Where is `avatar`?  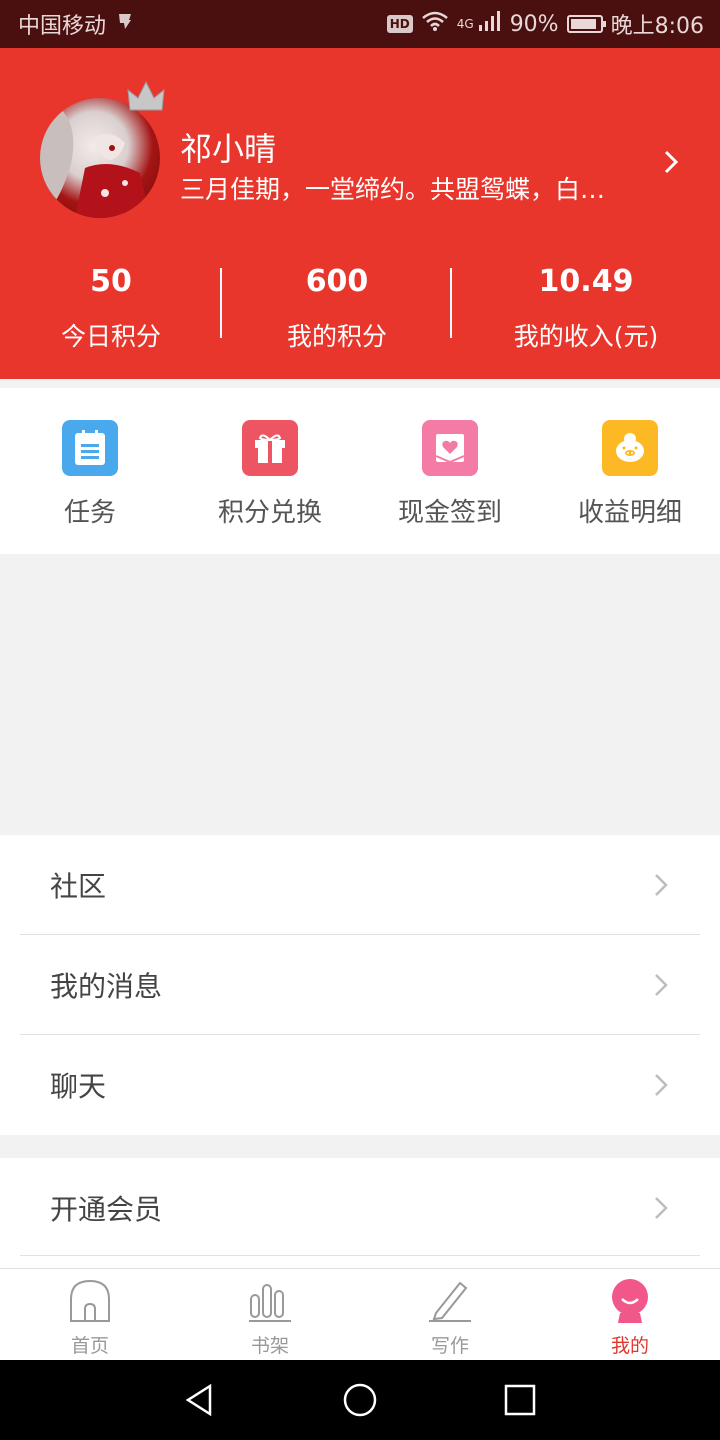 avatar is located at coordinates (100, 158).